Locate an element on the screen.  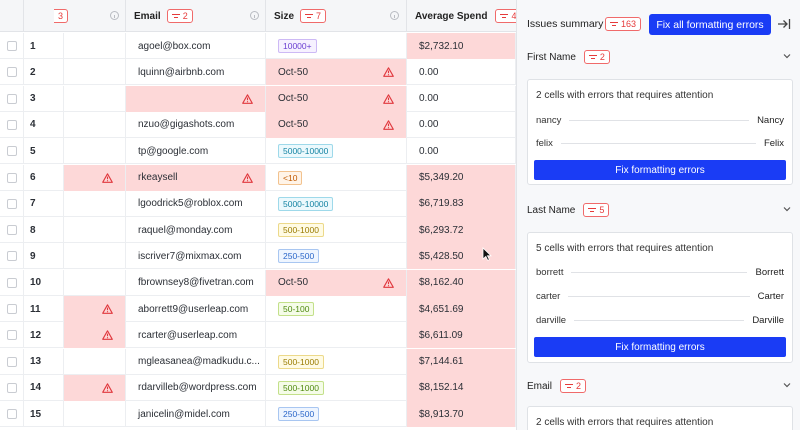
header-size: Size 7 is located at coordinates (336, 16).